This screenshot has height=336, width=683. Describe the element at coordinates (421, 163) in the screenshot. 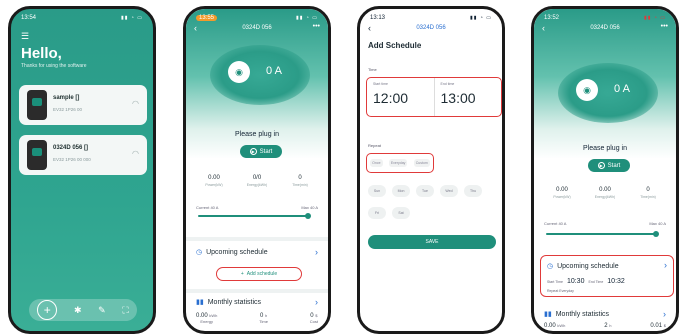

I see `repeat-chip: Custom` at that location.